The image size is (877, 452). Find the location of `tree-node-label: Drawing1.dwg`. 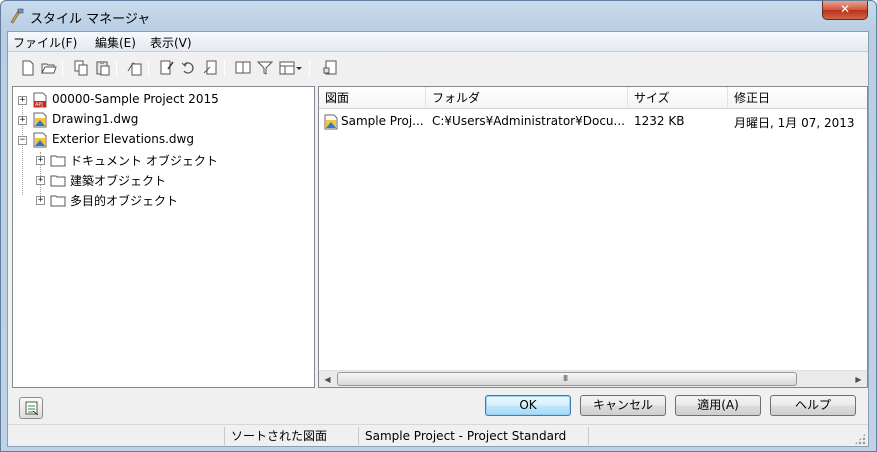

tree-node-label: Drawing1.dwg is located at coordinates (95, 119).